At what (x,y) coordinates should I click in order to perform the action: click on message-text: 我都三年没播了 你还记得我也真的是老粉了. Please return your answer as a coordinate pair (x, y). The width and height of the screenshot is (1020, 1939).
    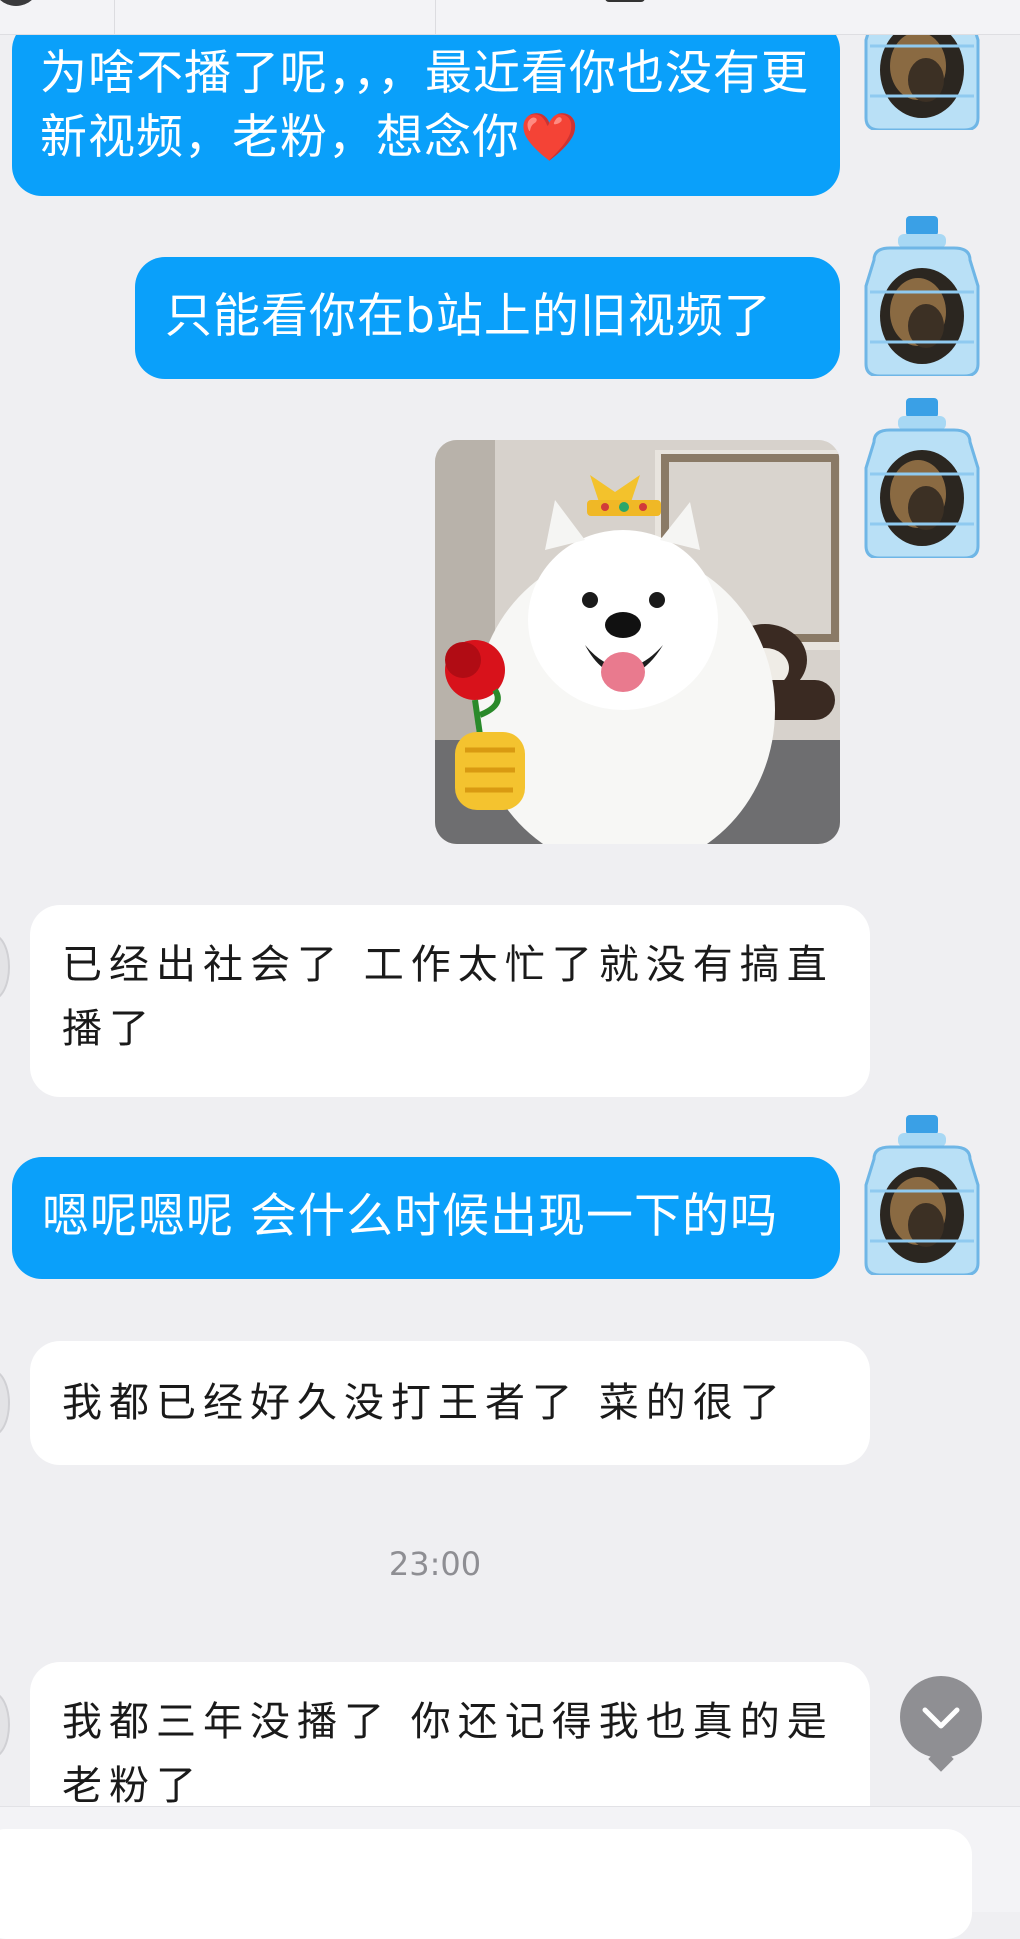
    Looking at the image, I should click on (448, 1754).